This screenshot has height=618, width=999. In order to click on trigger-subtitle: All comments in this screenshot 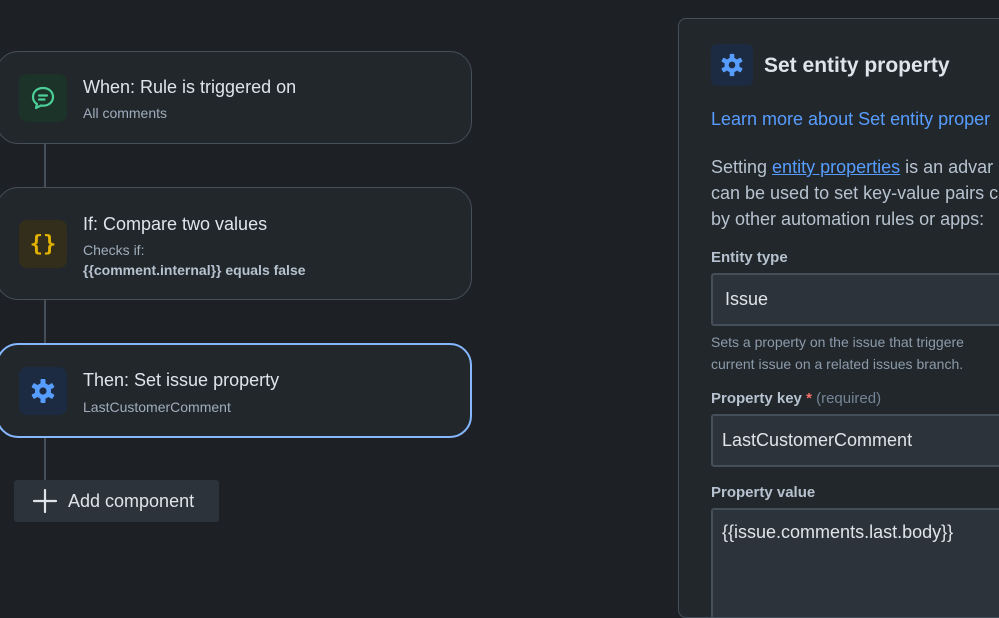, I will do `click(125, 113)`.